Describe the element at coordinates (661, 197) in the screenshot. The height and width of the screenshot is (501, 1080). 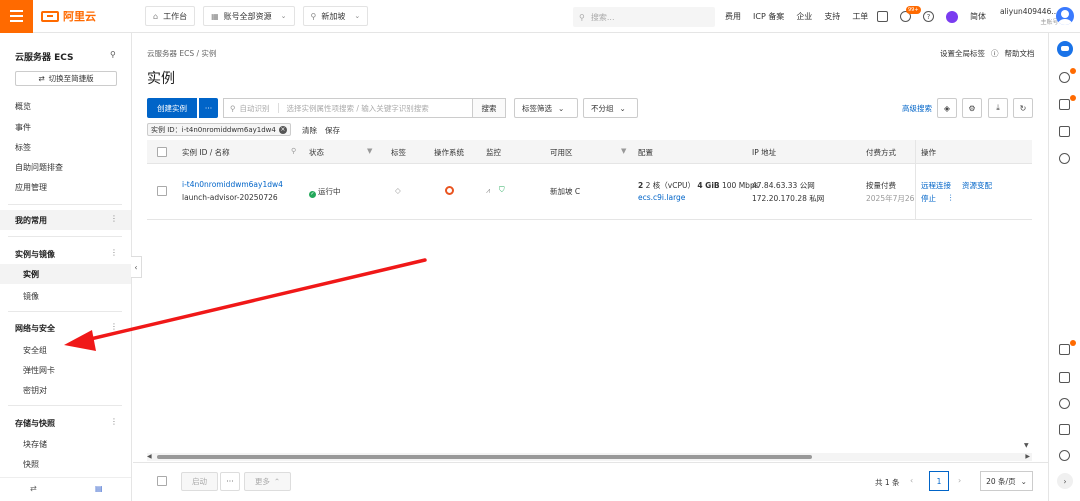
I see `instance-type-link: ecs.c9i.large` at that location.